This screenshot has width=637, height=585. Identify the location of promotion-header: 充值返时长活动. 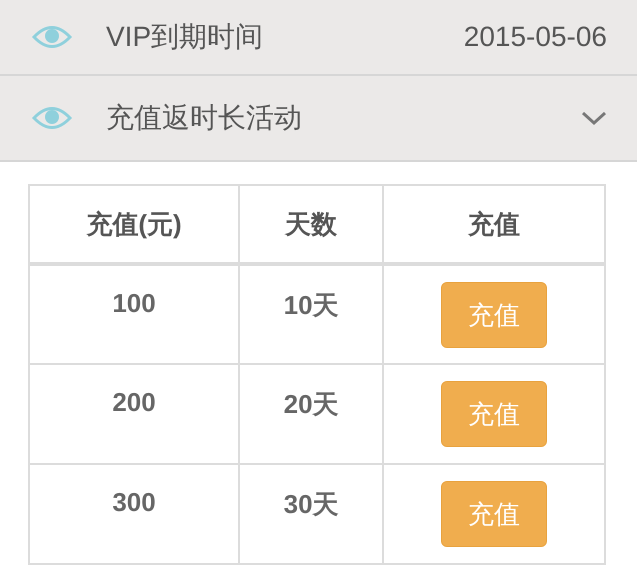
(318, 119).